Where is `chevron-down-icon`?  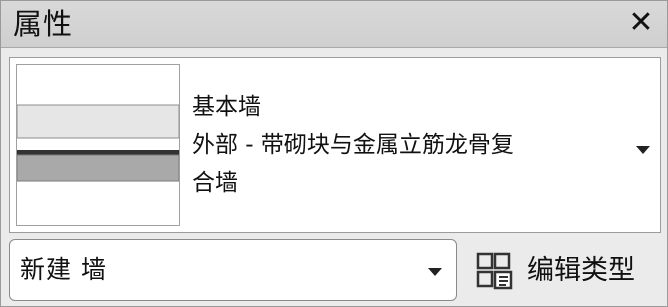 chevron-down-icon is located at coordinates (435, 272).